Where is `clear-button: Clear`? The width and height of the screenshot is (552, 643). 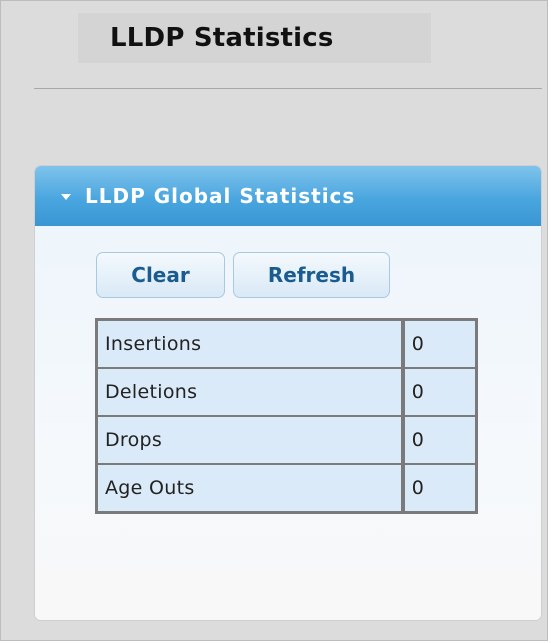
clear-button: Clear is located at coordinates (160, 275).